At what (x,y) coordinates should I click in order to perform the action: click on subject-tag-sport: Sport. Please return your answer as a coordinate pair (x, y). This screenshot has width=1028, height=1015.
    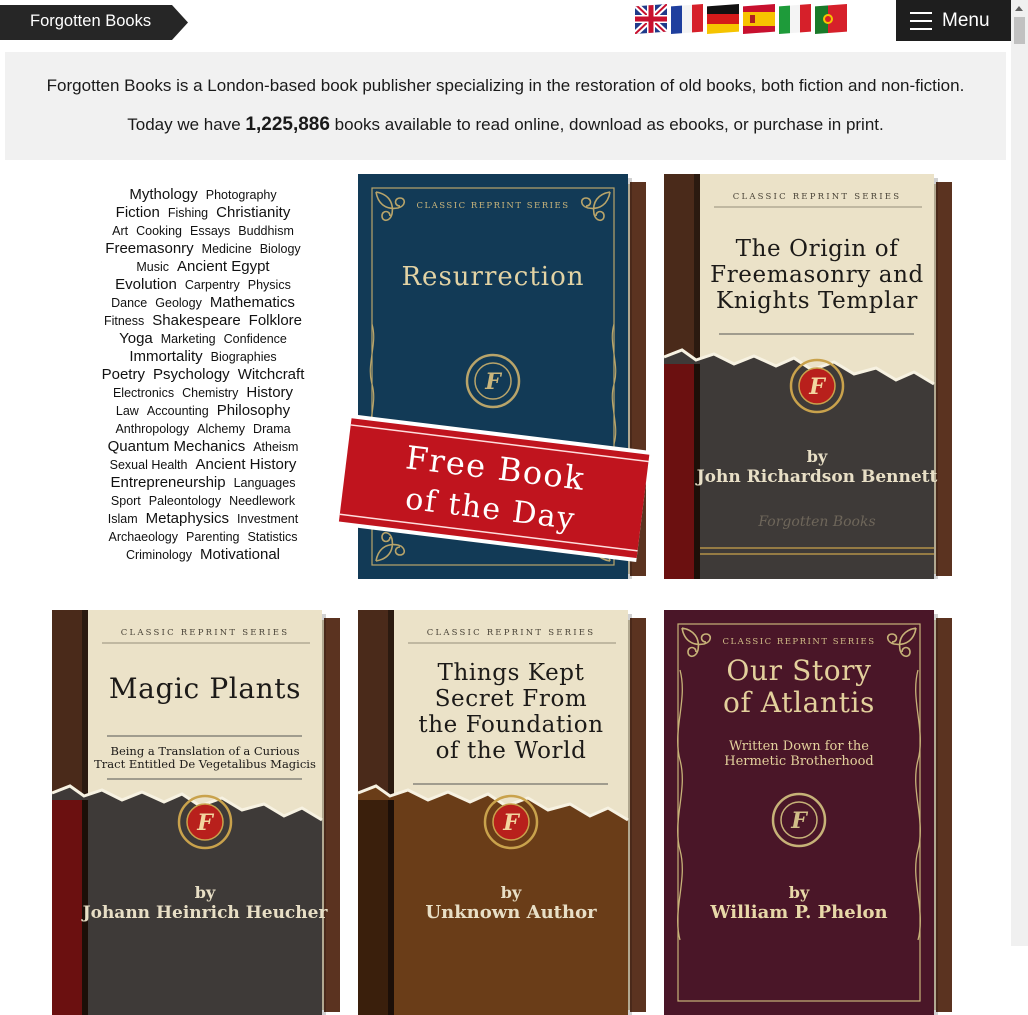
    Looking at the image, I should click on (126, 501).